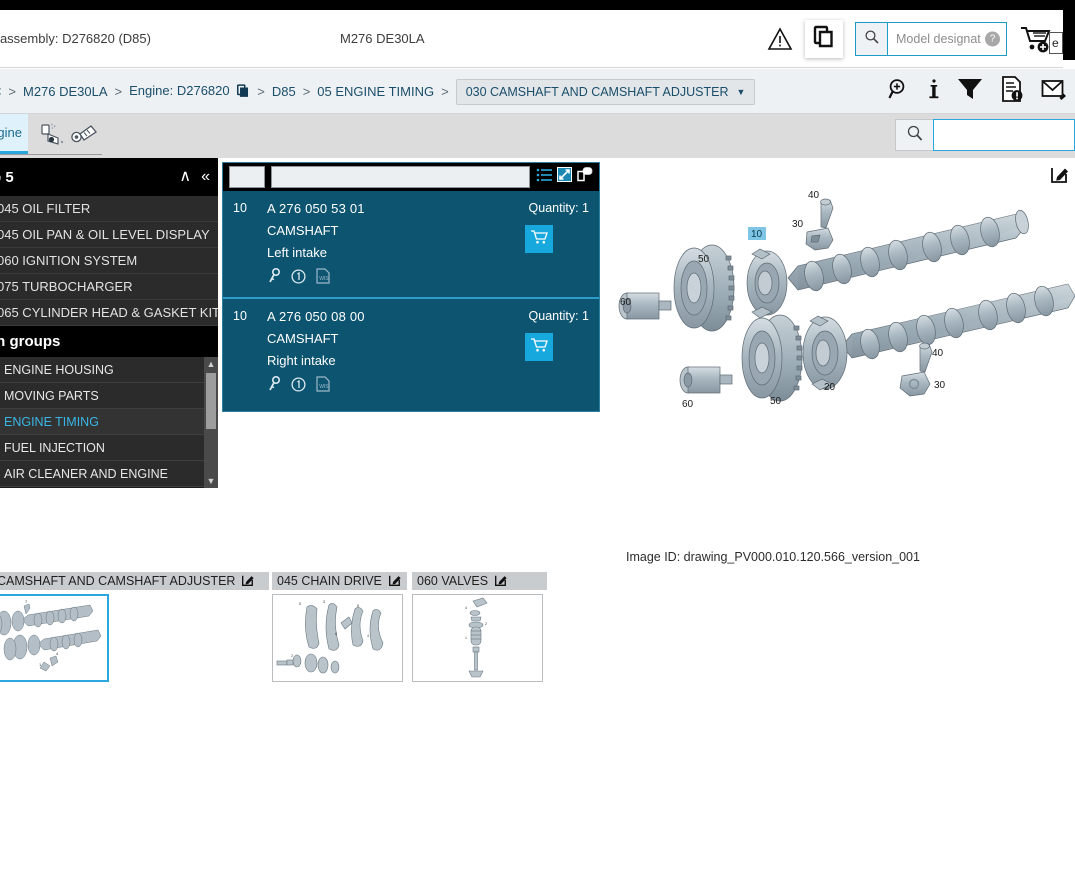  I want to click on callout-50-upper: 50, so click(704, 259).